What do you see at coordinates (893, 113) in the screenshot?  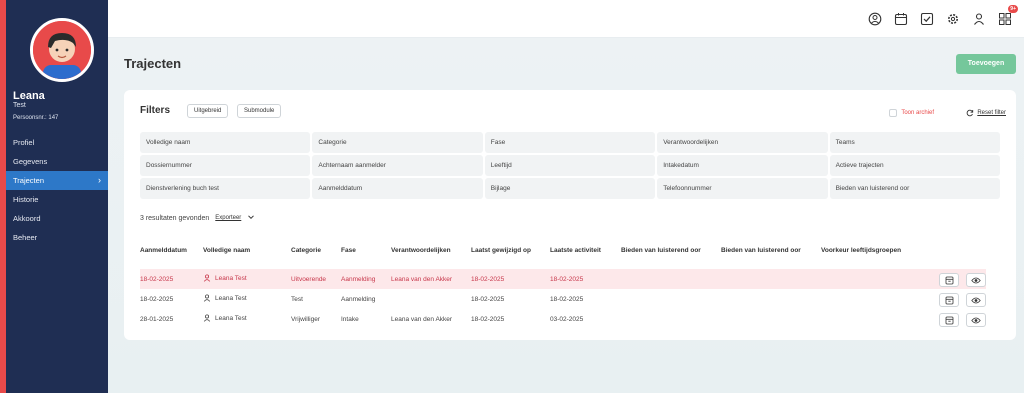 I see `archive-checkbox` at bounding box center [893, 113].